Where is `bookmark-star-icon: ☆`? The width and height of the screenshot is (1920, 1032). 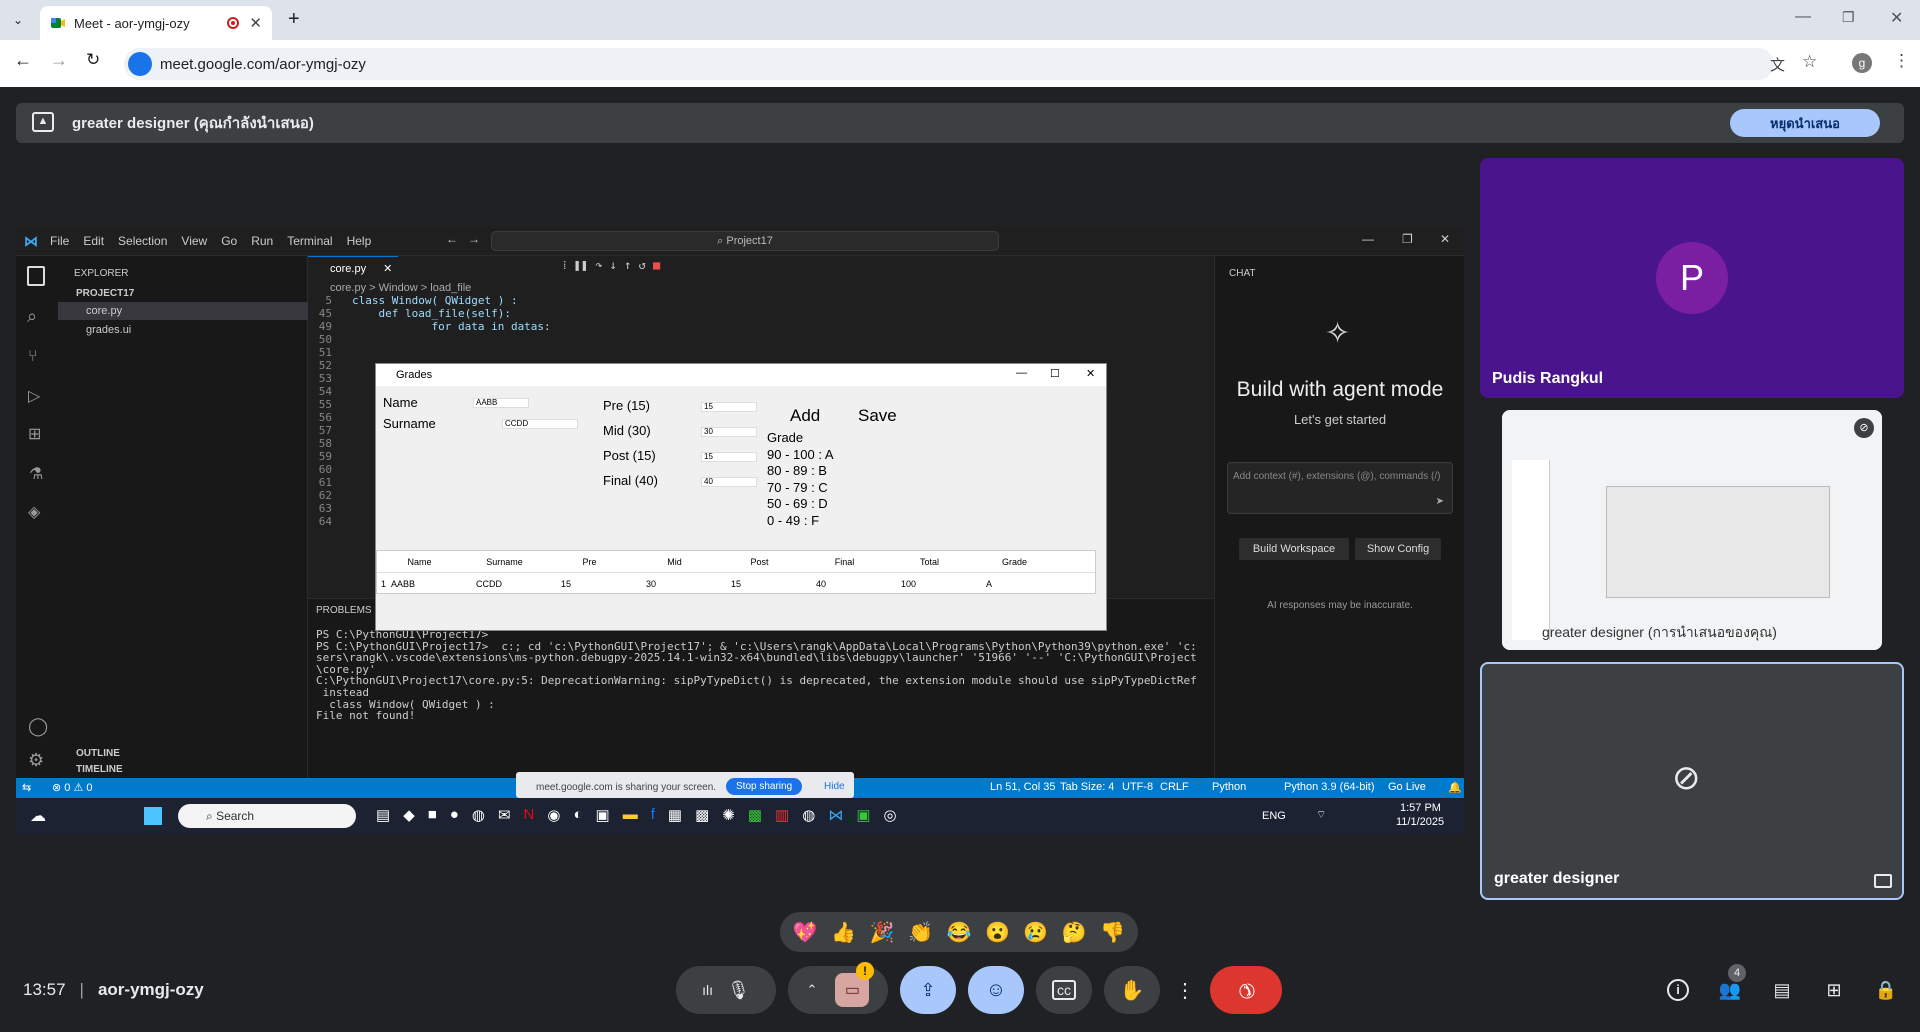 bookmark-star-icon: ☆ is located at coordinates (1809, 62).